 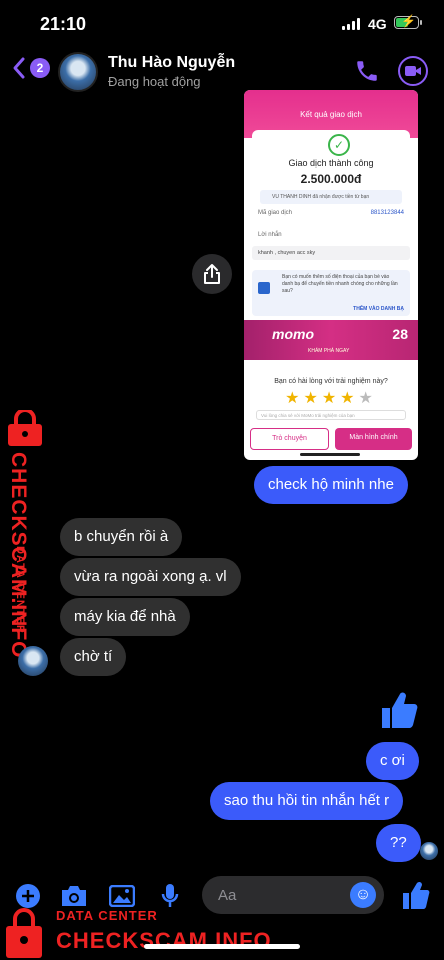 I want to click on emoji-icon: ☺, so click(x=363, y=895).